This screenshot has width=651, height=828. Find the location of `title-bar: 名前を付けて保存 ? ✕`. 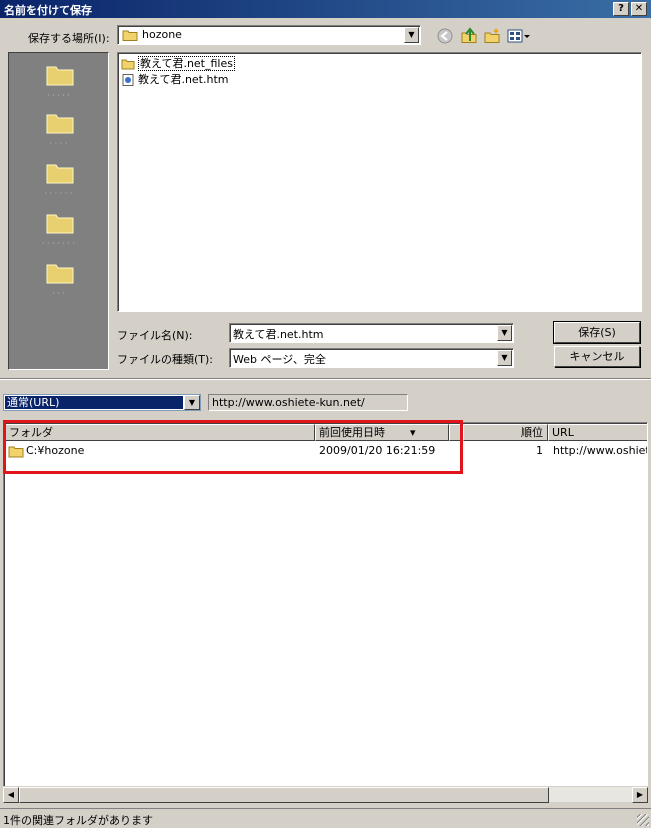

title-bar: 名前を付けて保存 ? ✕ is located at coordinates (325, 9).